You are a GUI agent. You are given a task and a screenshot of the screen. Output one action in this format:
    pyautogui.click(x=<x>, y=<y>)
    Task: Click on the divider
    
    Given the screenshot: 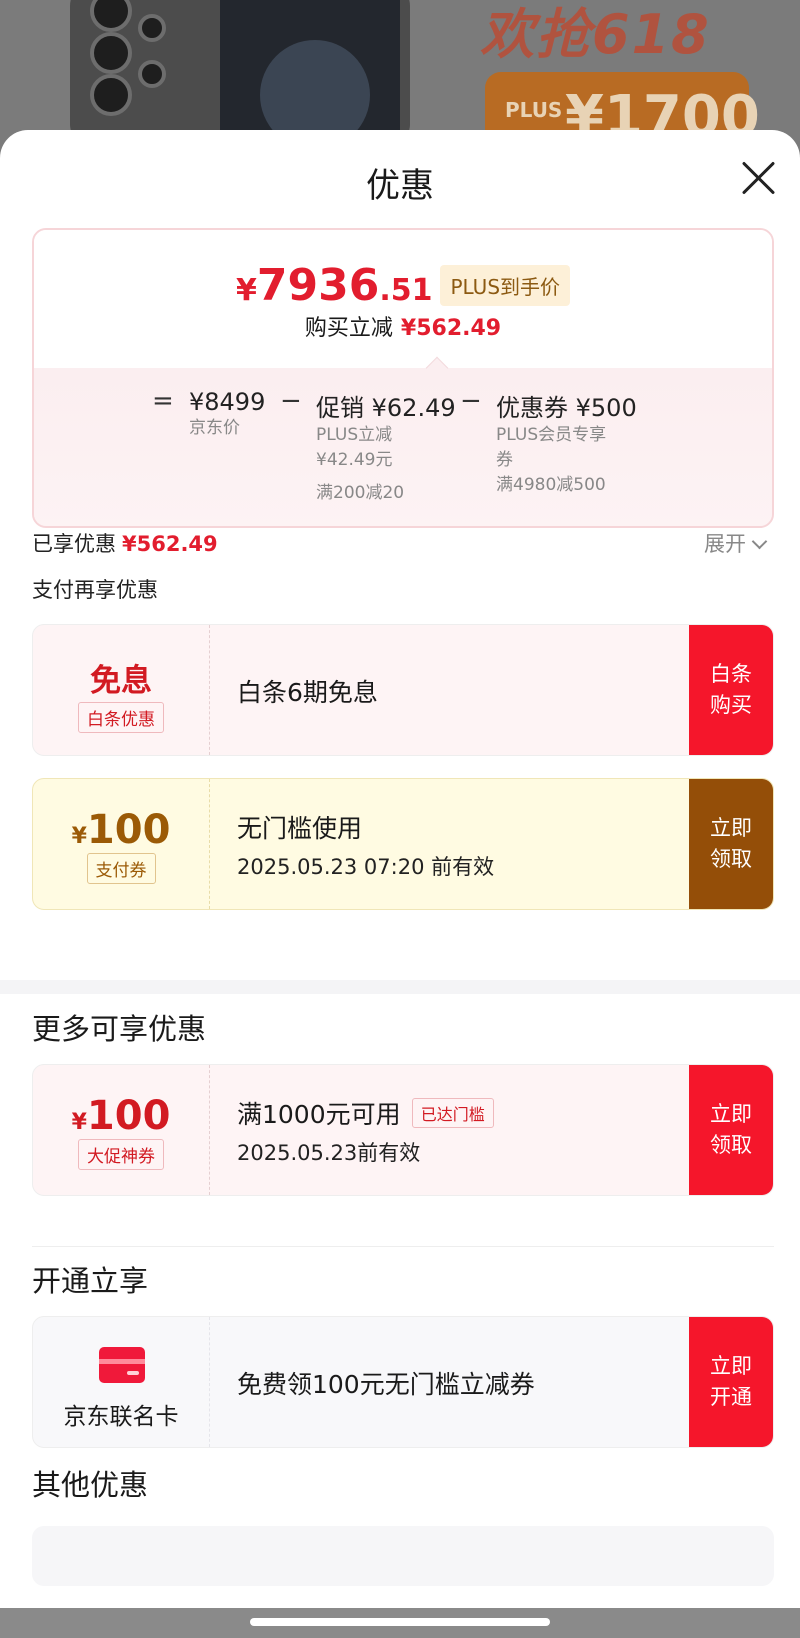 What is the action you would take?
    pyautogui.click(x=403, y=1246)
    